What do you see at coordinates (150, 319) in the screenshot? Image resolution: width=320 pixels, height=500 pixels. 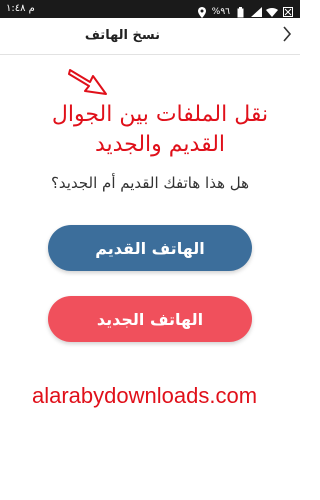 I see `new-phone-button: الهاتف الجديد` at bounding box center [150, 319].